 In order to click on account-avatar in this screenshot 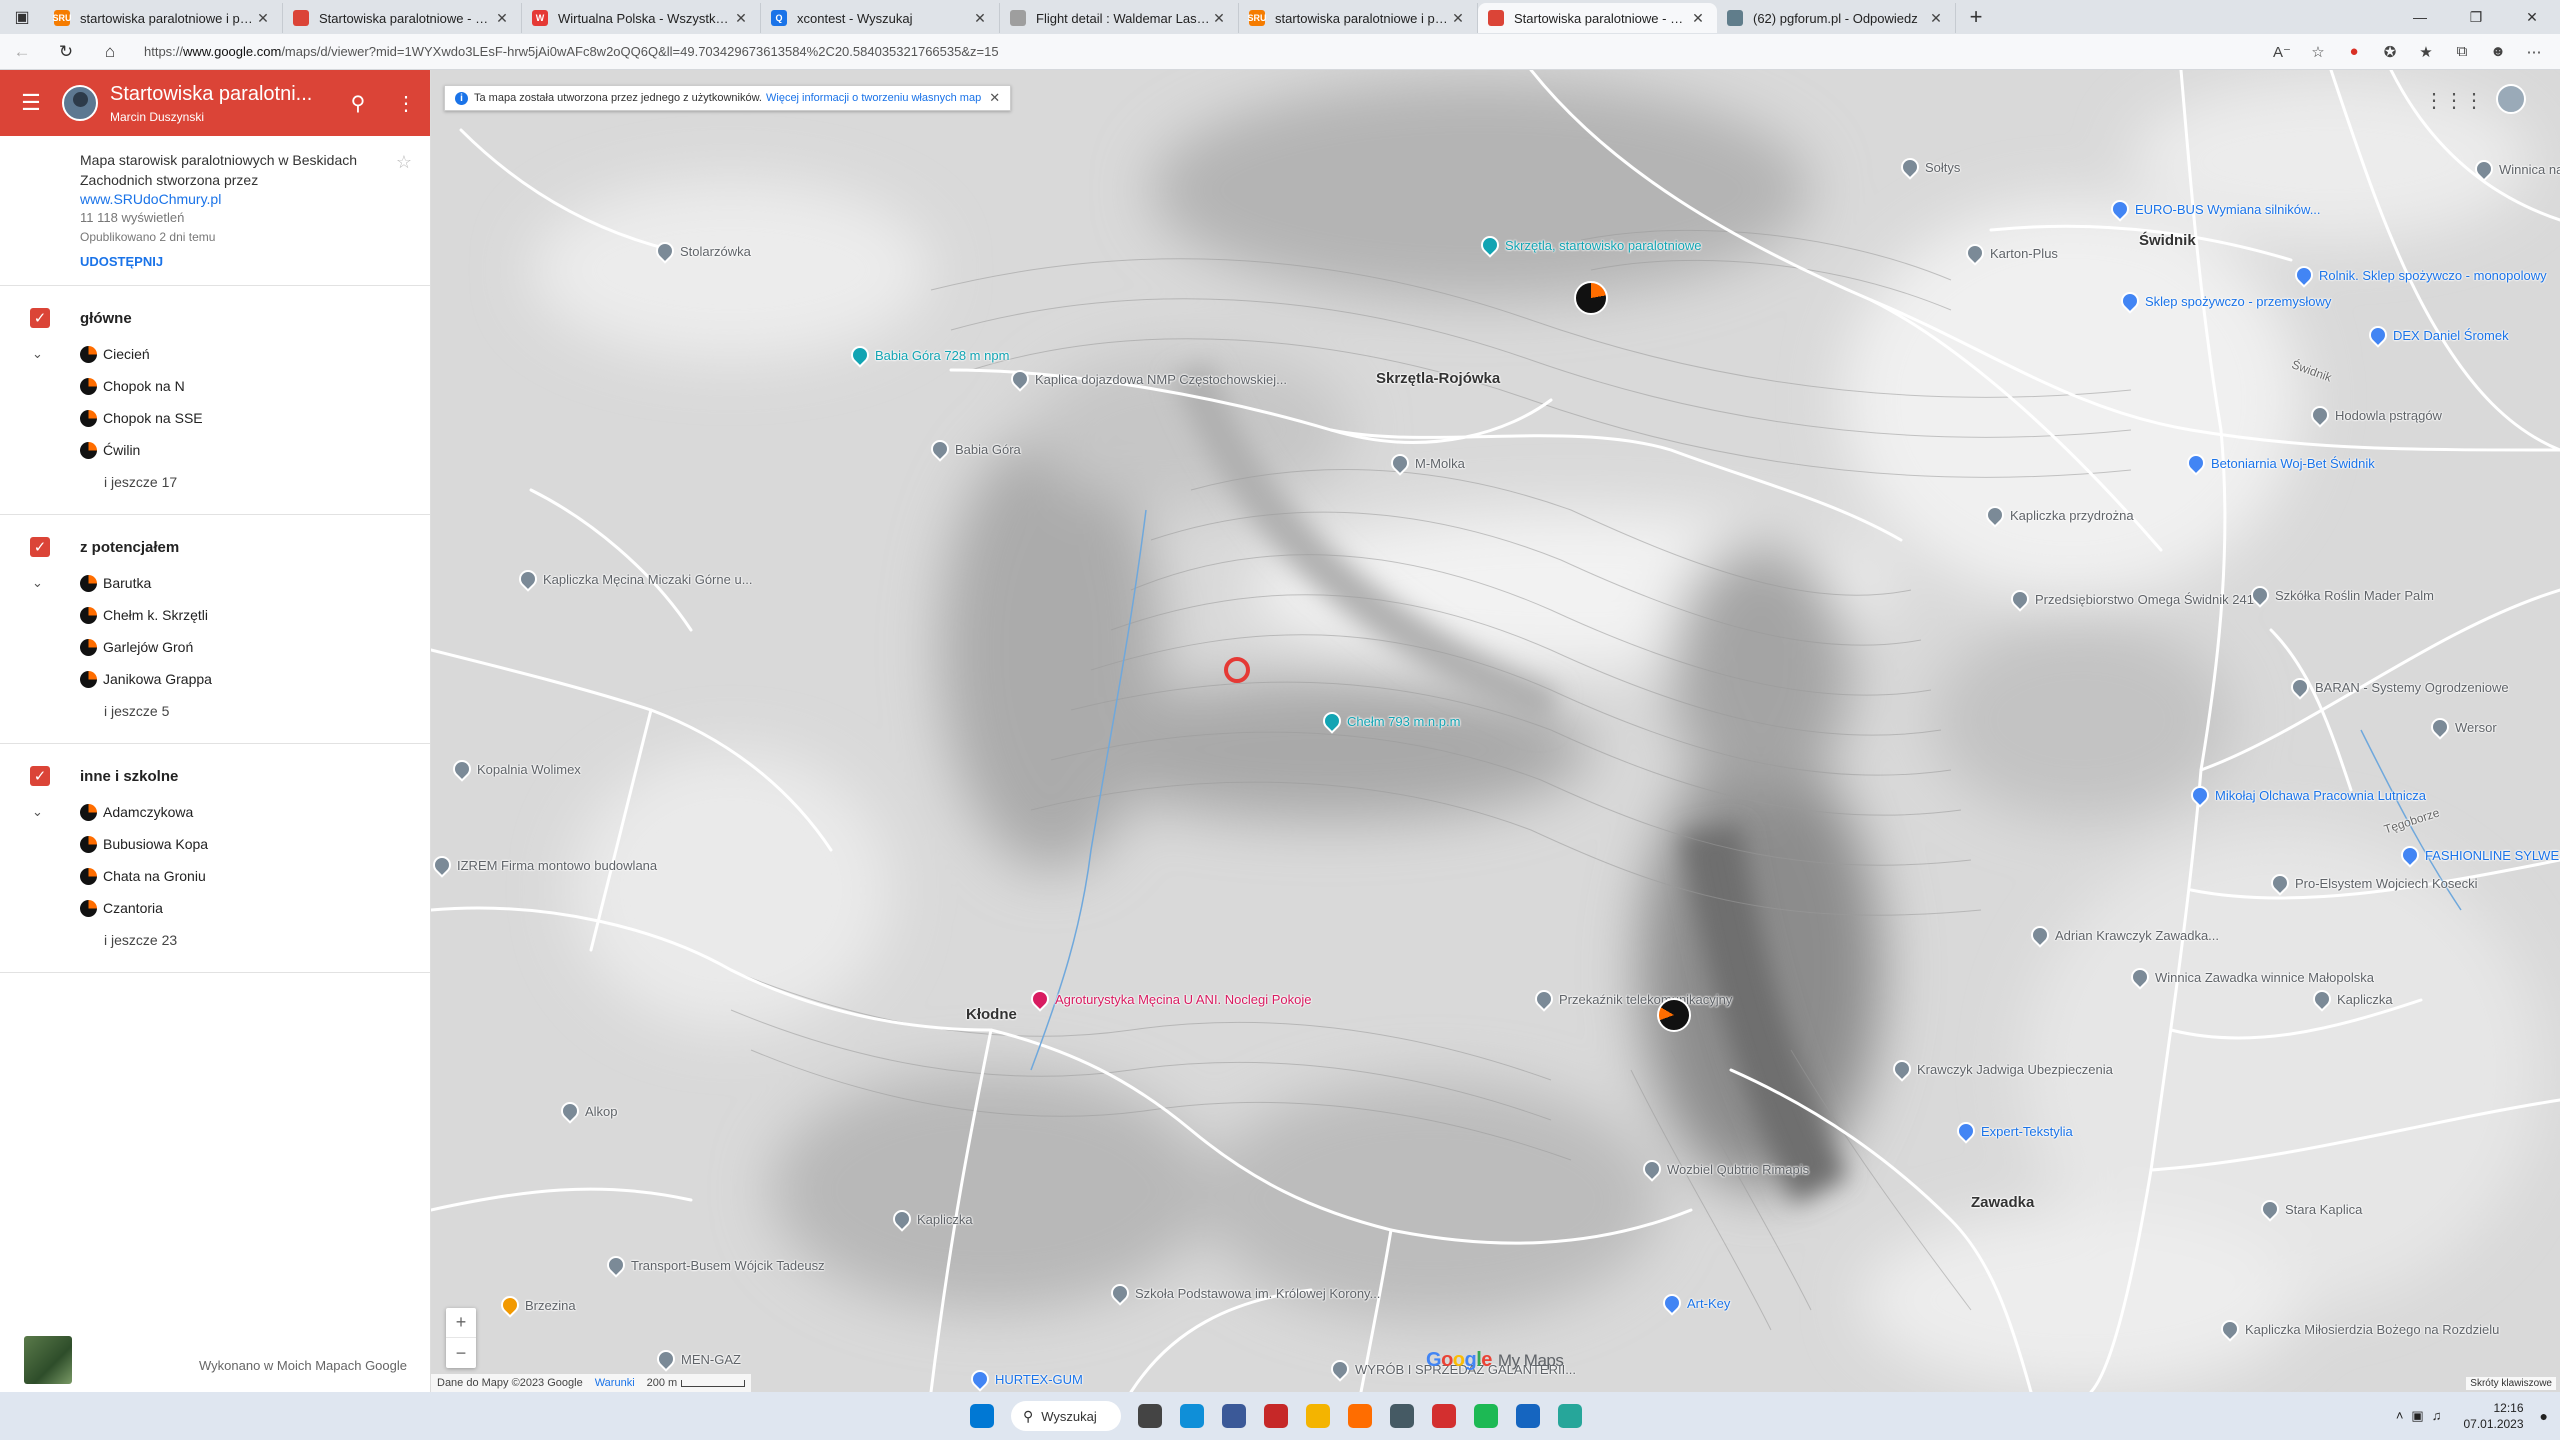, I will do `click(2511, 99)`.